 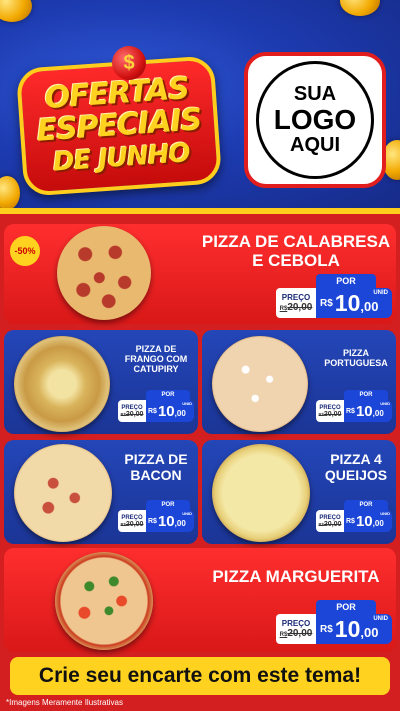 I want to click on logo-circle: SUA LOGO AQUI, so click(x=315, y=120).